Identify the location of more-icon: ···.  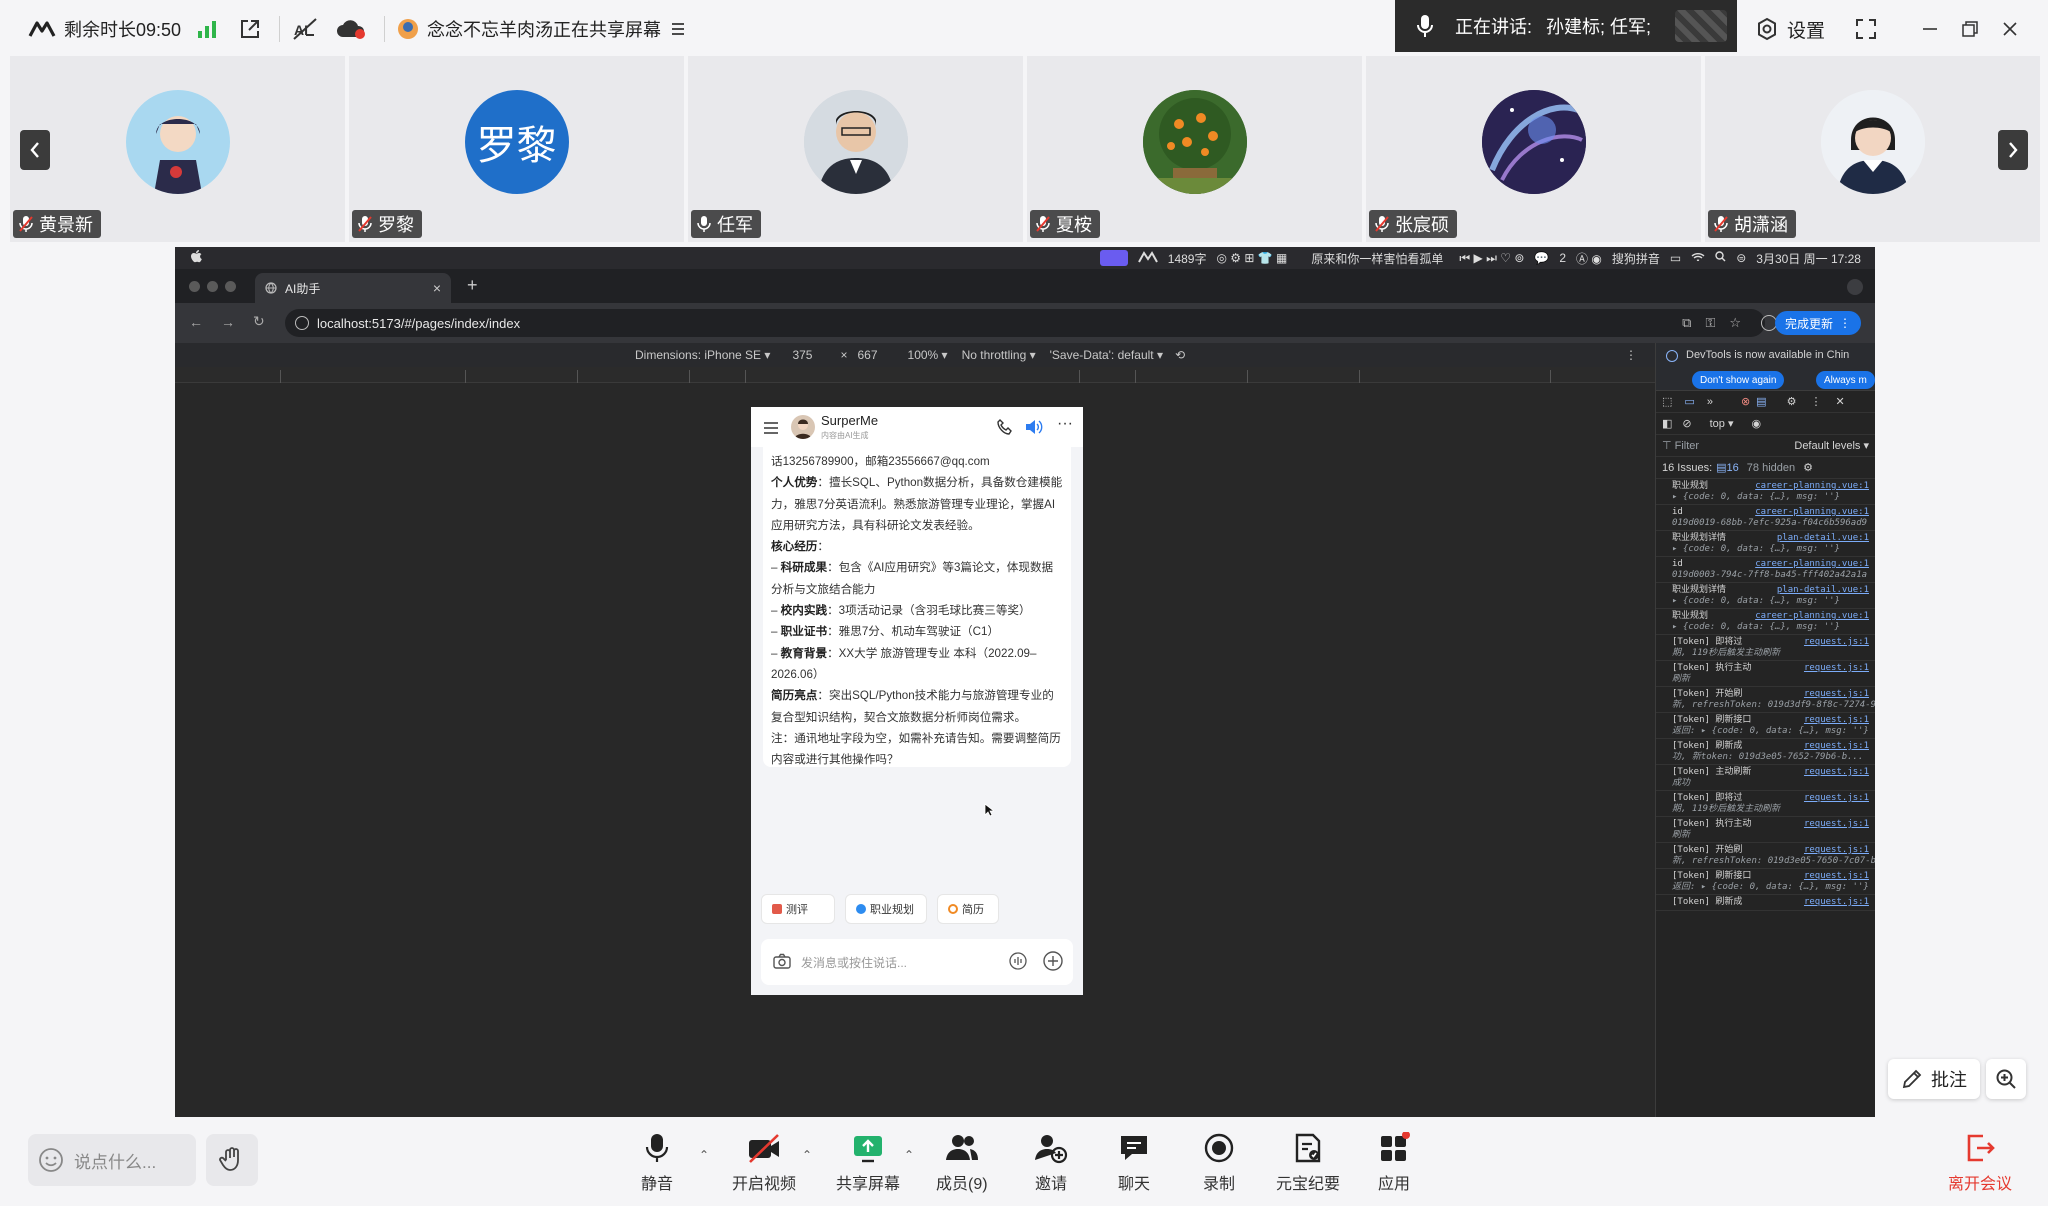
(1065, 424).